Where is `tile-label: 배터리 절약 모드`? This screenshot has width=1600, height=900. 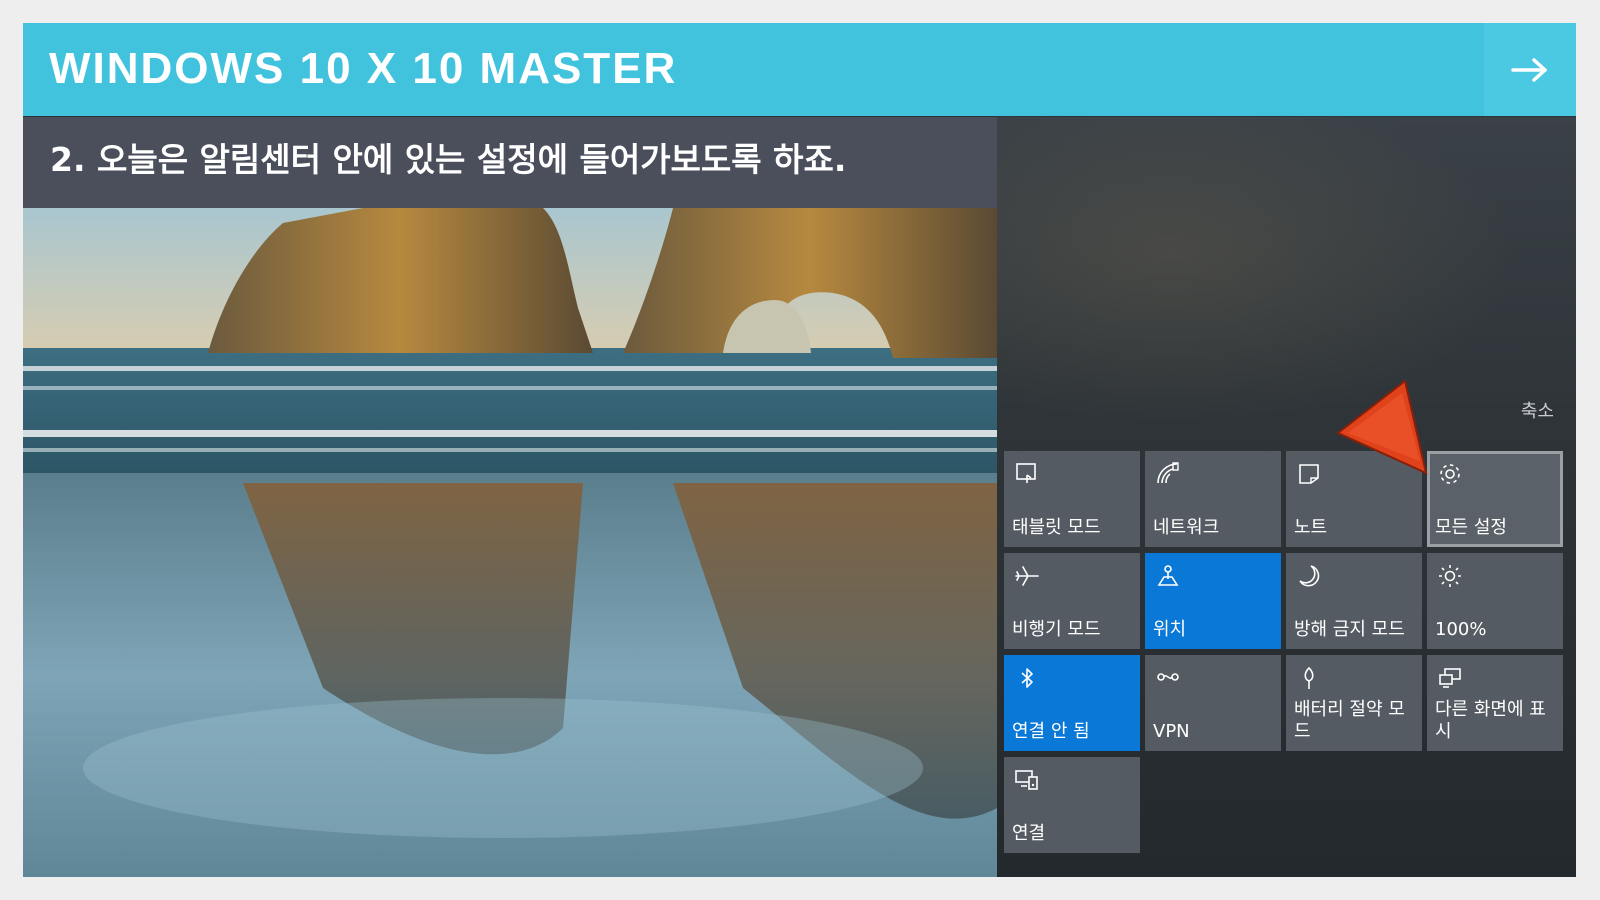 tile-label: 배터리 절약 모드 is located at coordinates (1349, 720).